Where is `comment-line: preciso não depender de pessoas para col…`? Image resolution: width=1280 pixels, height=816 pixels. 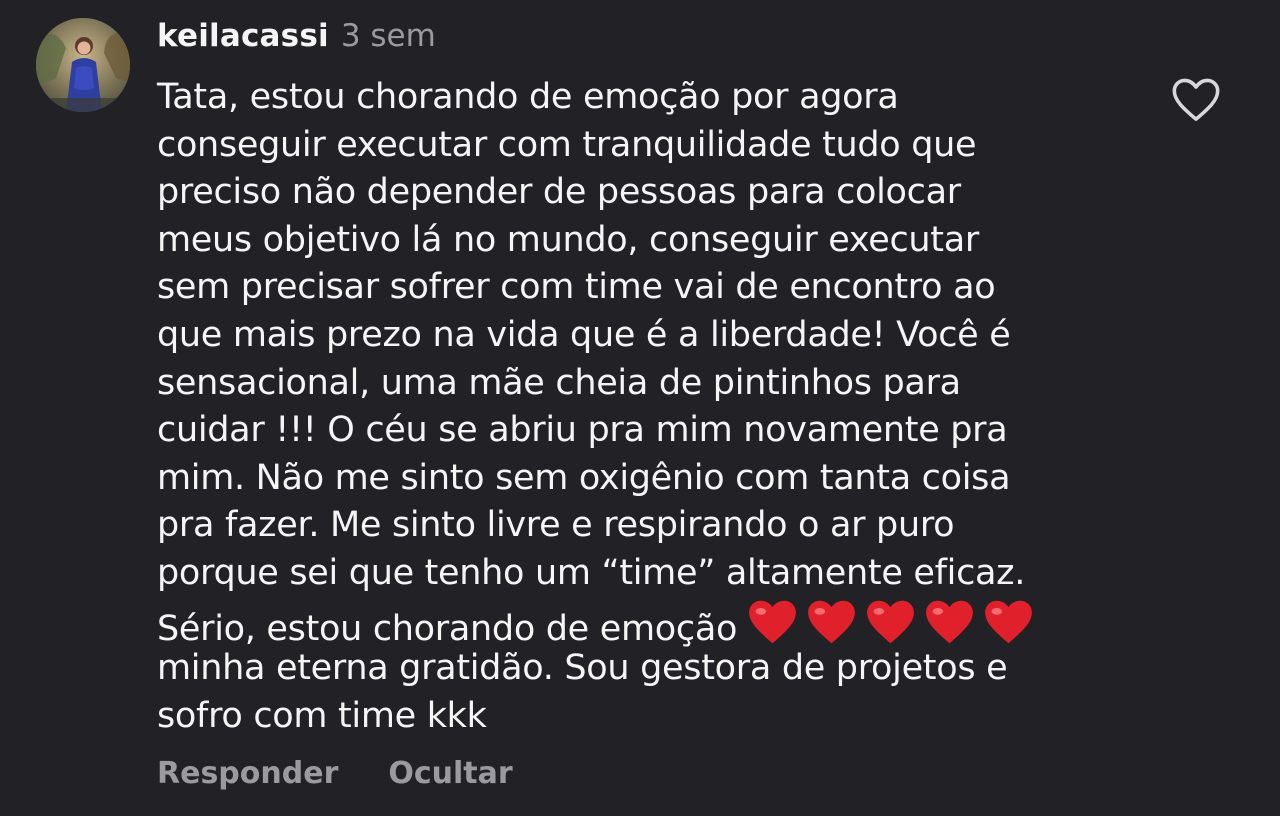
comment-line: preciso não depender de pessoas para col… is located at coordinates (559, 192).